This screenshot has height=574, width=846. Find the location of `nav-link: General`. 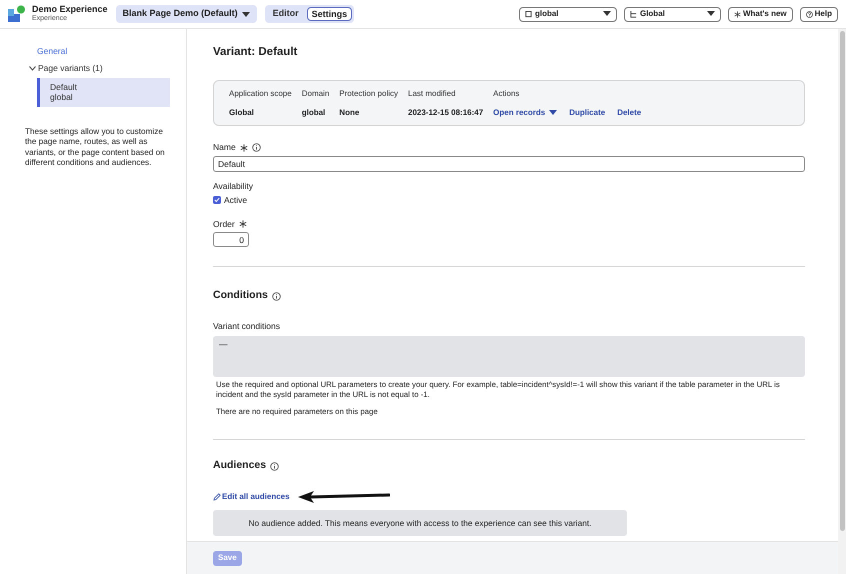

nav-link: General is located at coordinates (52, 51).